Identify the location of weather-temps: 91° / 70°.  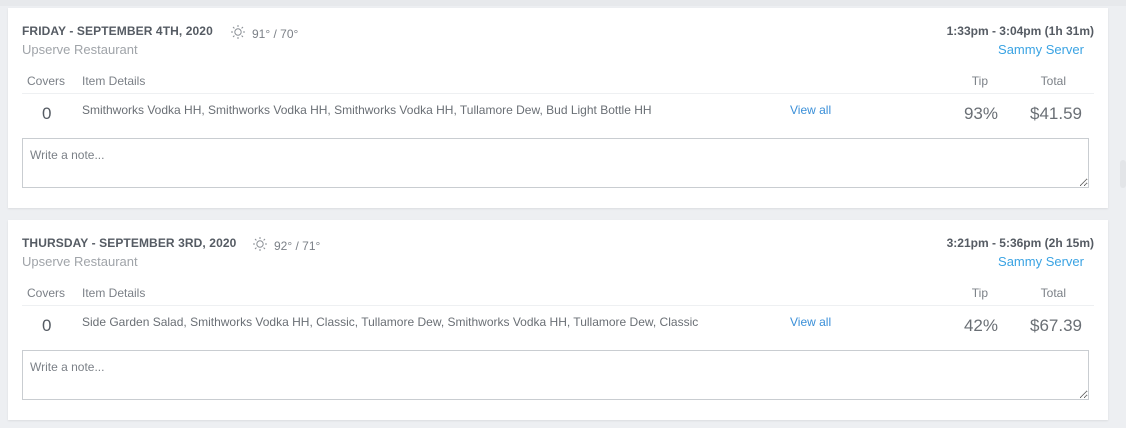
(275, 33).